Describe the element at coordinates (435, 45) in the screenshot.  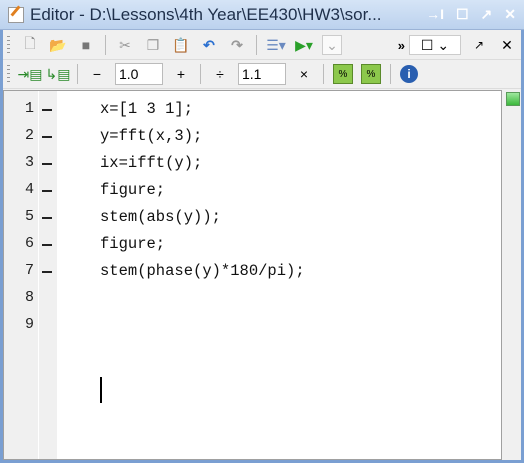
I see `layout-select: ☐ ⌄` at that location.